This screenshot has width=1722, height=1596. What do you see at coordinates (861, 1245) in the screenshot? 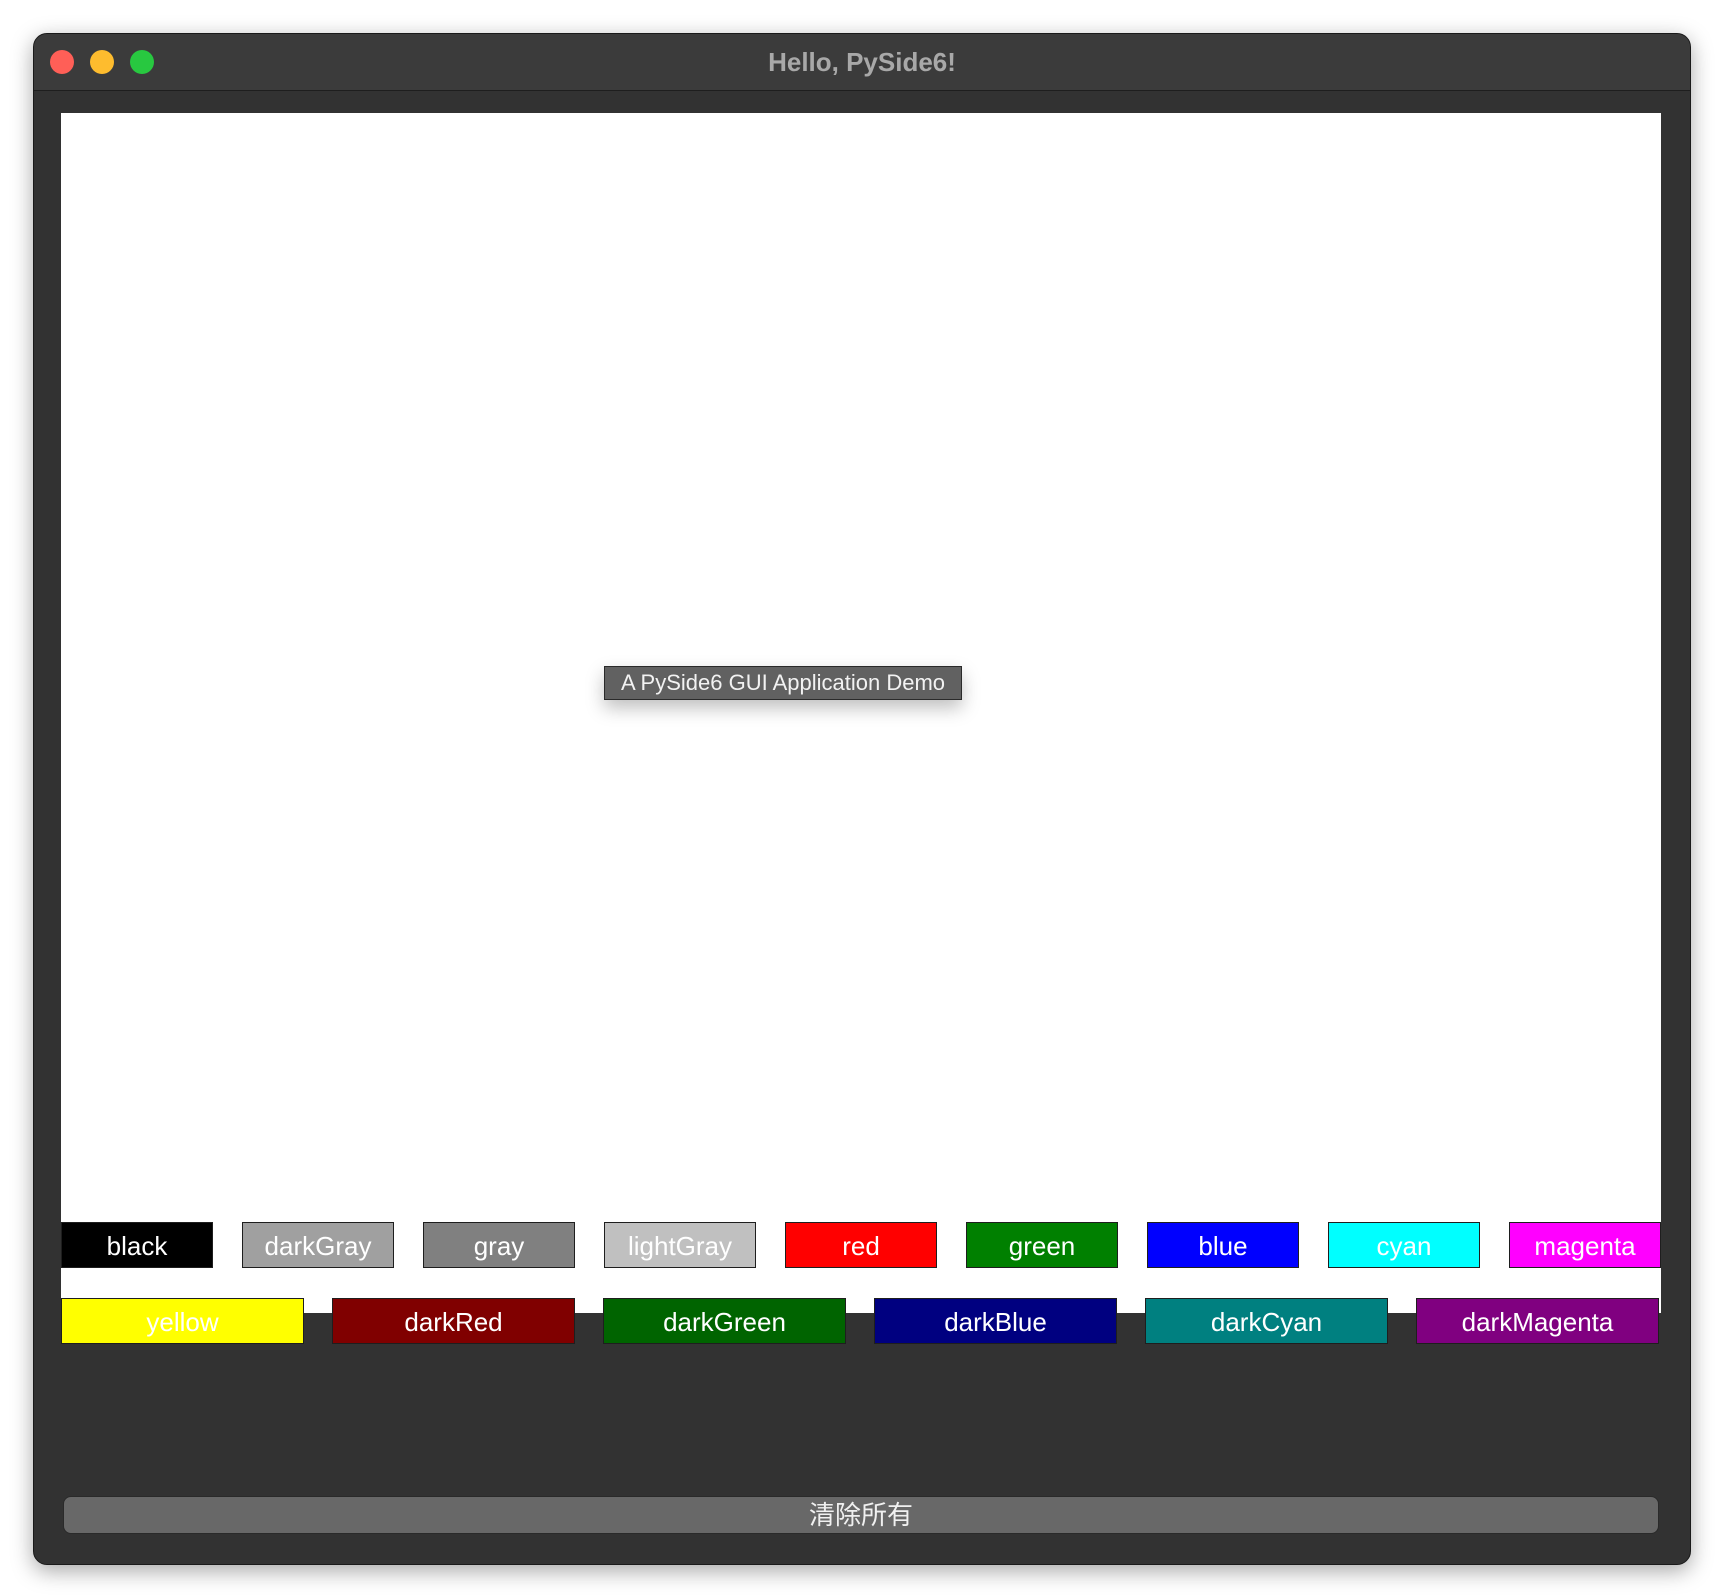
I see `color-button-red: red` at bounding box center [861, 1245].